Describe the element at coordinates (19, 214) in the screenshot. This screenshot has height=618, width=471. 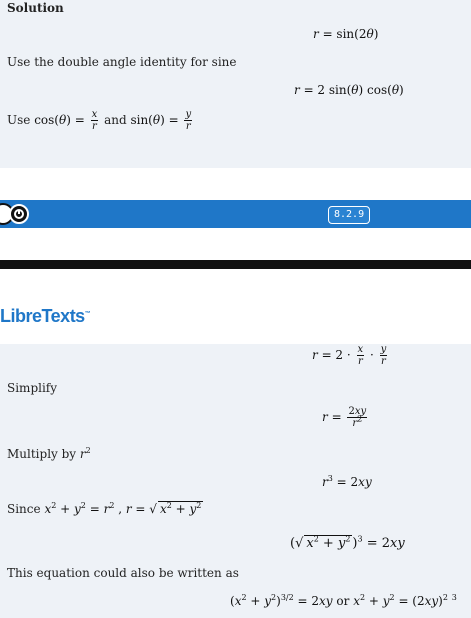
I see `cc-by-icon` at that location.